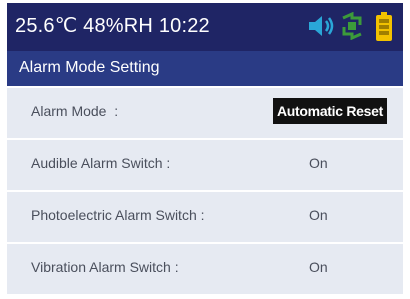  What do you see at coordinates (118, 215) in the screenshot?
I see `setting-label: Photoelectric Alarm Switch :` at bounding box center [118, 215].